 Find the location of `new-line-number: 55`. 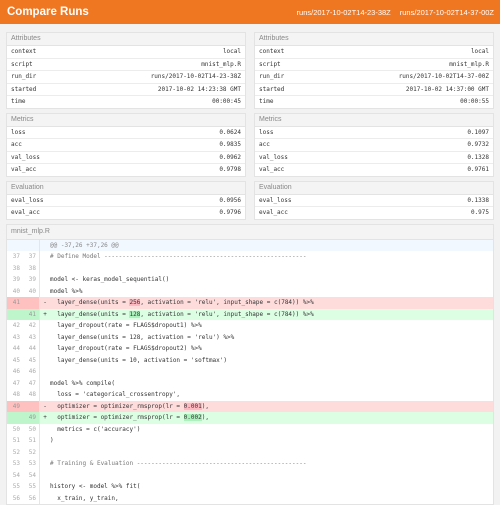

new-line-number: 55 is located at coordinates (31, 487).